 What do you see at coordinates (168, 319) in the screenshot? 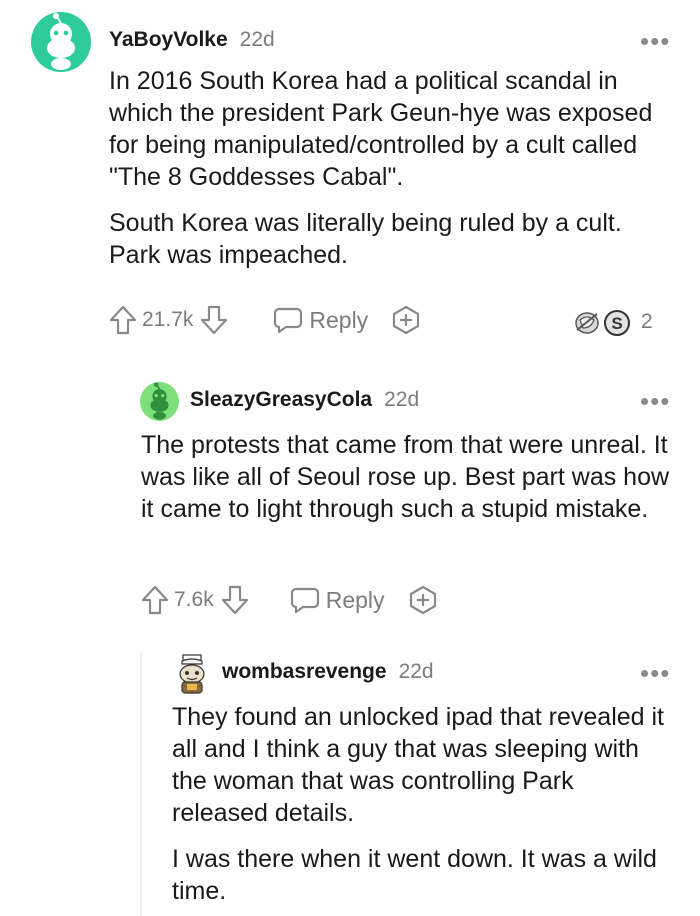
I see `vote-count: 21.7k` at bounding box center [168, 319].